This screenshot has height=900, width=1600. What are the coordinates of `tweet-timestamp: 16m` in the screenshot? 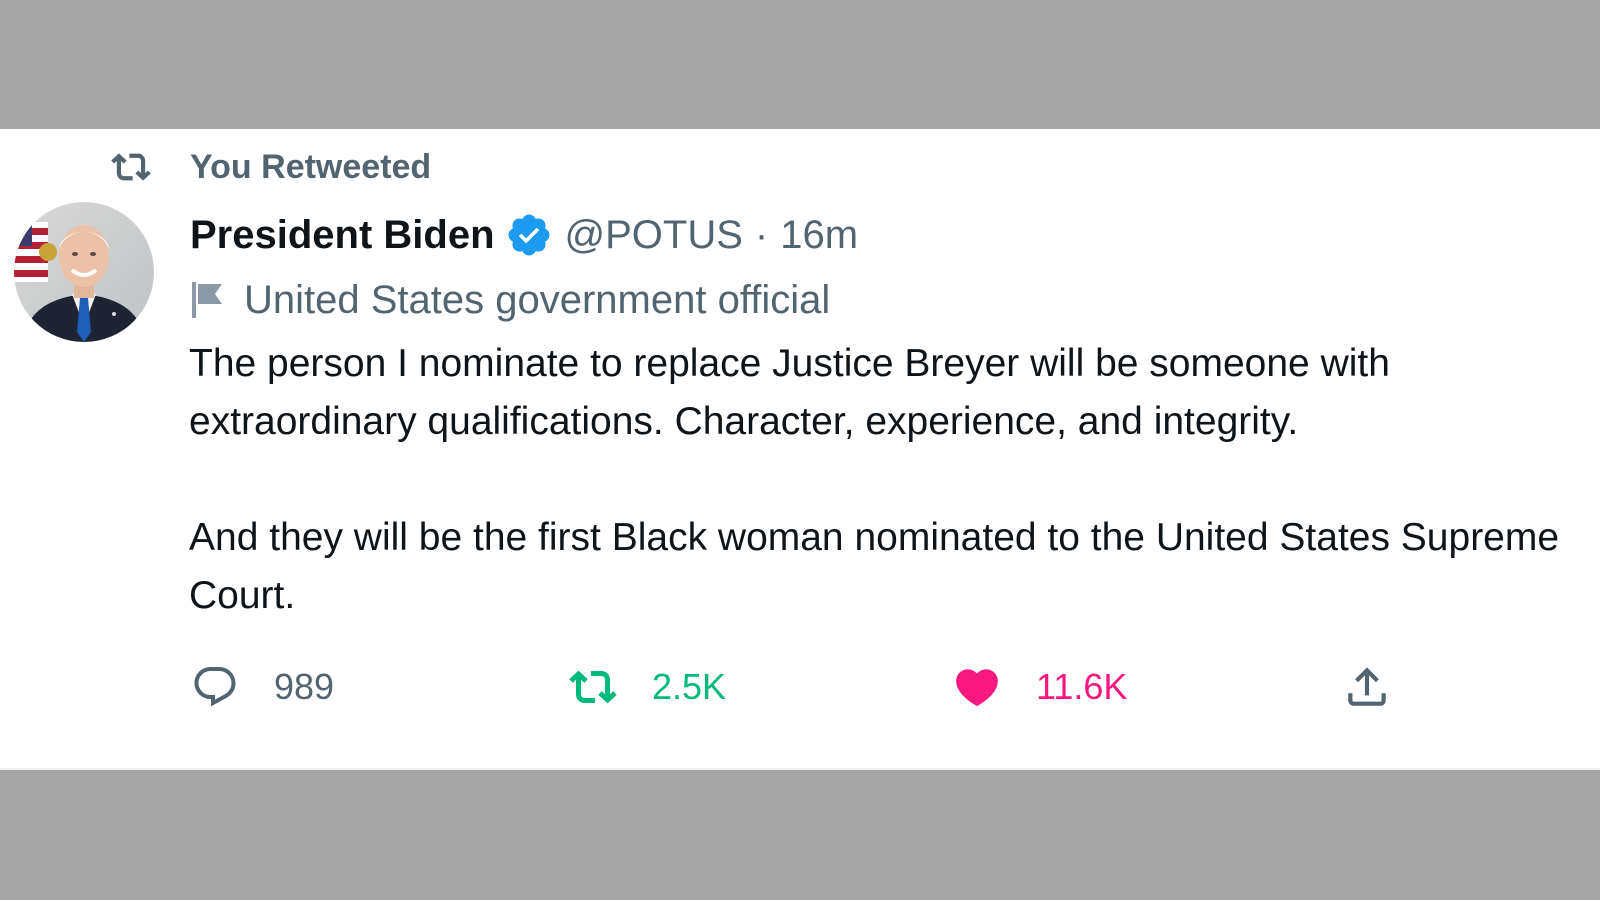 It's located at (819, 235).